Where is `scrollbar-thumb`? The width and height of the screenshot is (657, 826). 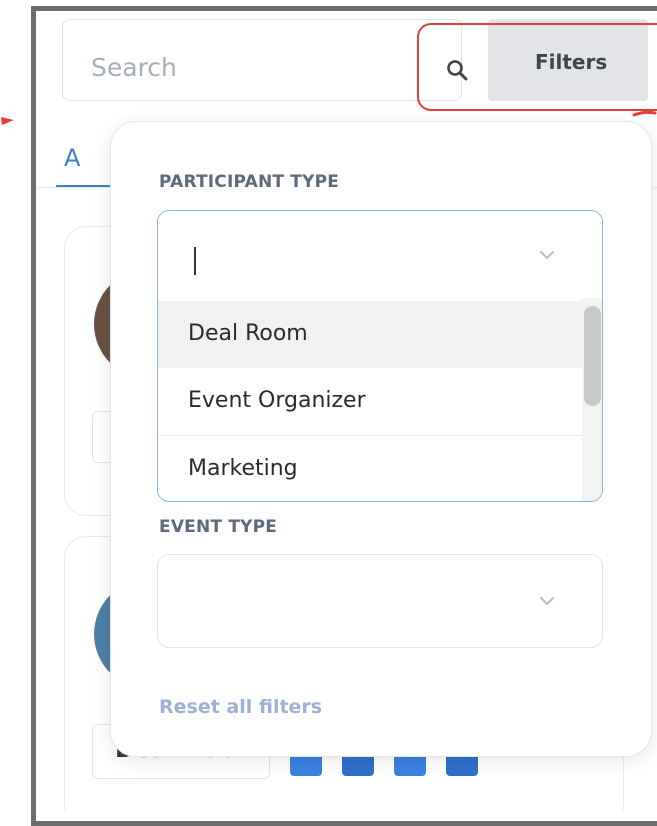
scrollbar-thumb is located at coordinates (592, 356).